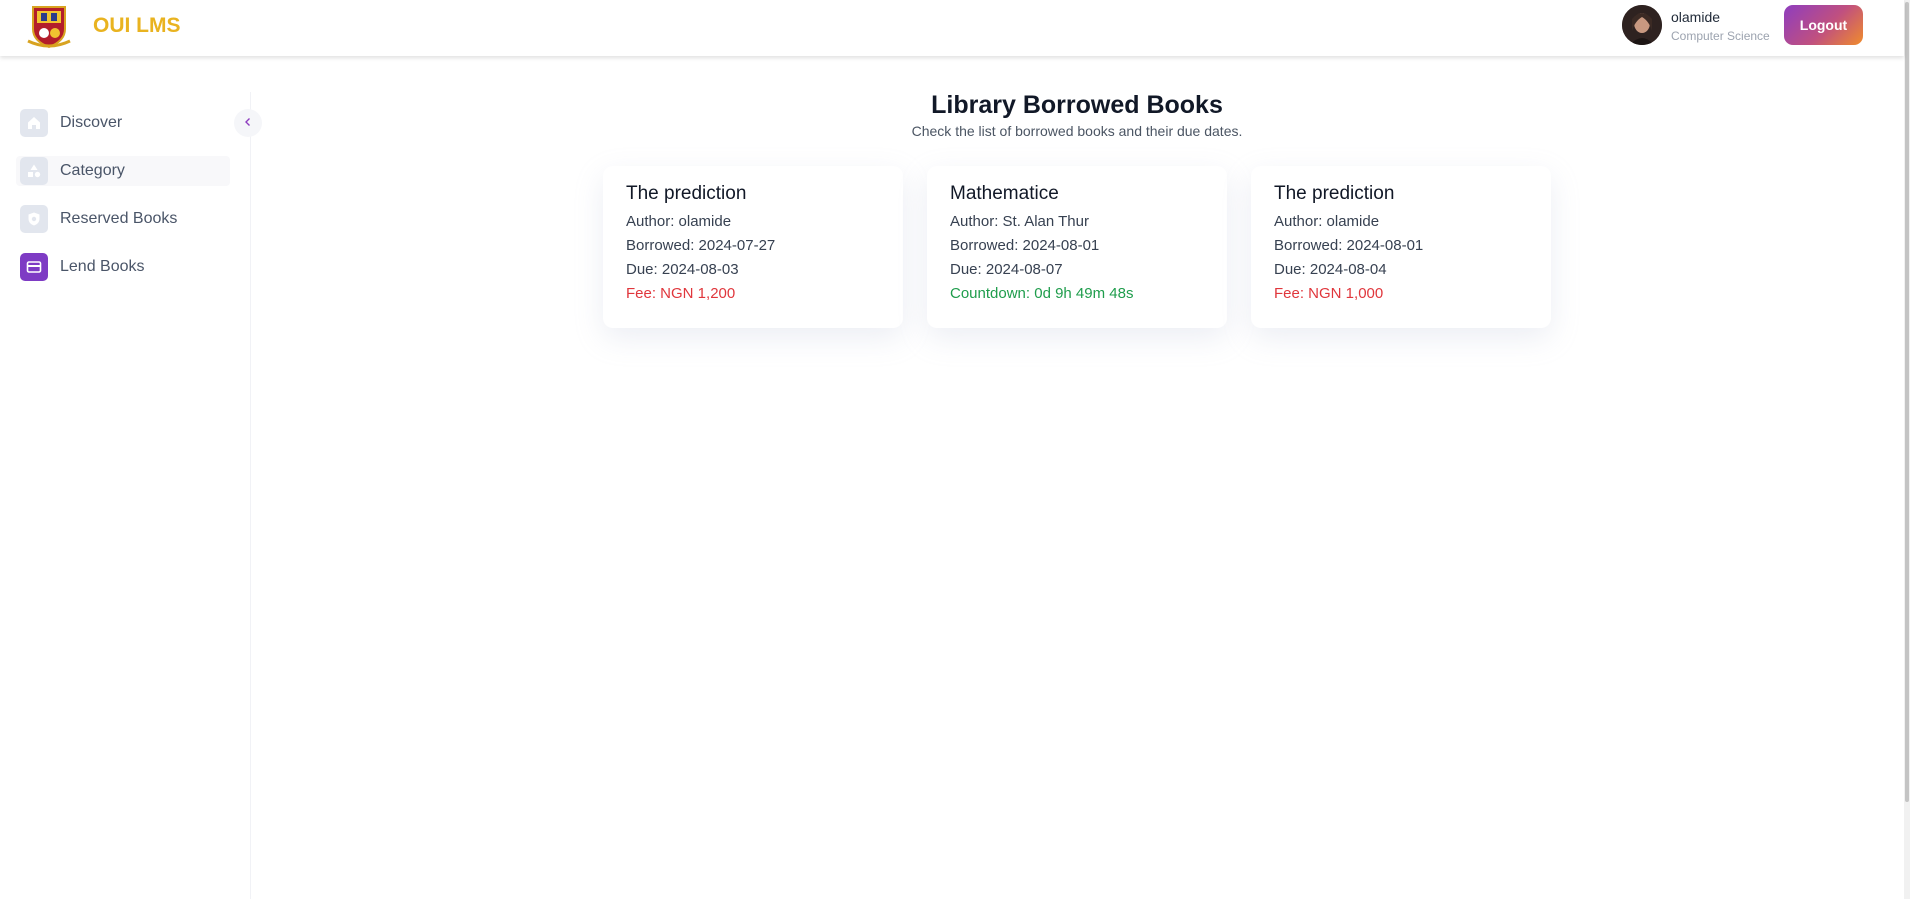 The width and height of the screenshot is (1910, 899). I want to click on due-date: Due: 2024-08-07, so click(1006, 269).